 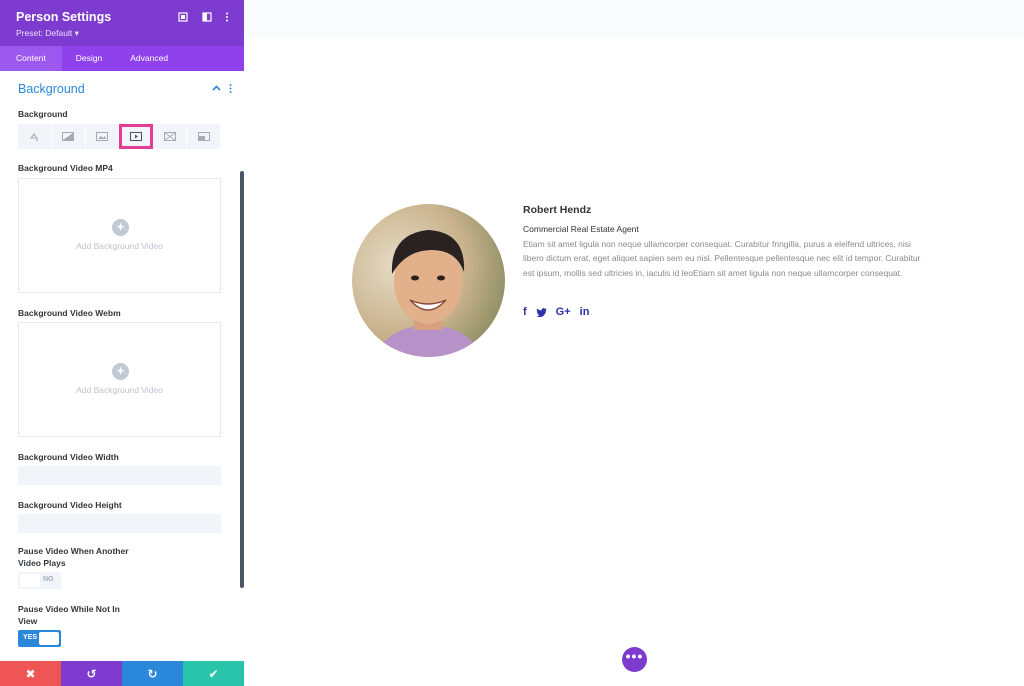 I want to click on canvas-top-strip, so click(x=634, y=19).